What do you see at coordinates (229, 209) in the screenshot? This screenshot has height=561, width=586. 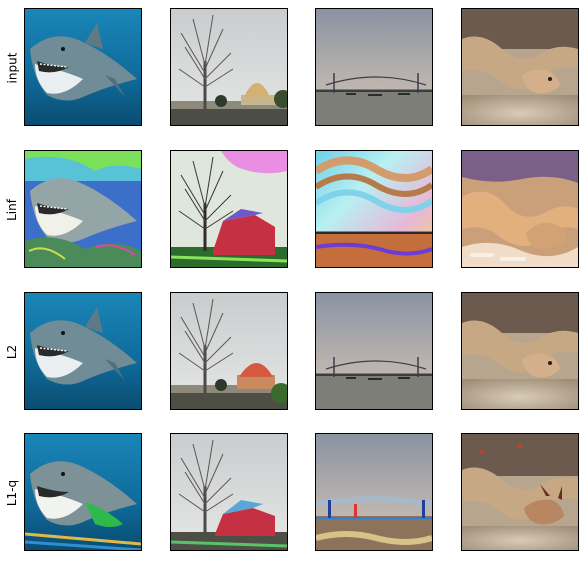 I see `image-linf-tree-barn` at bounding box center [229, 209].